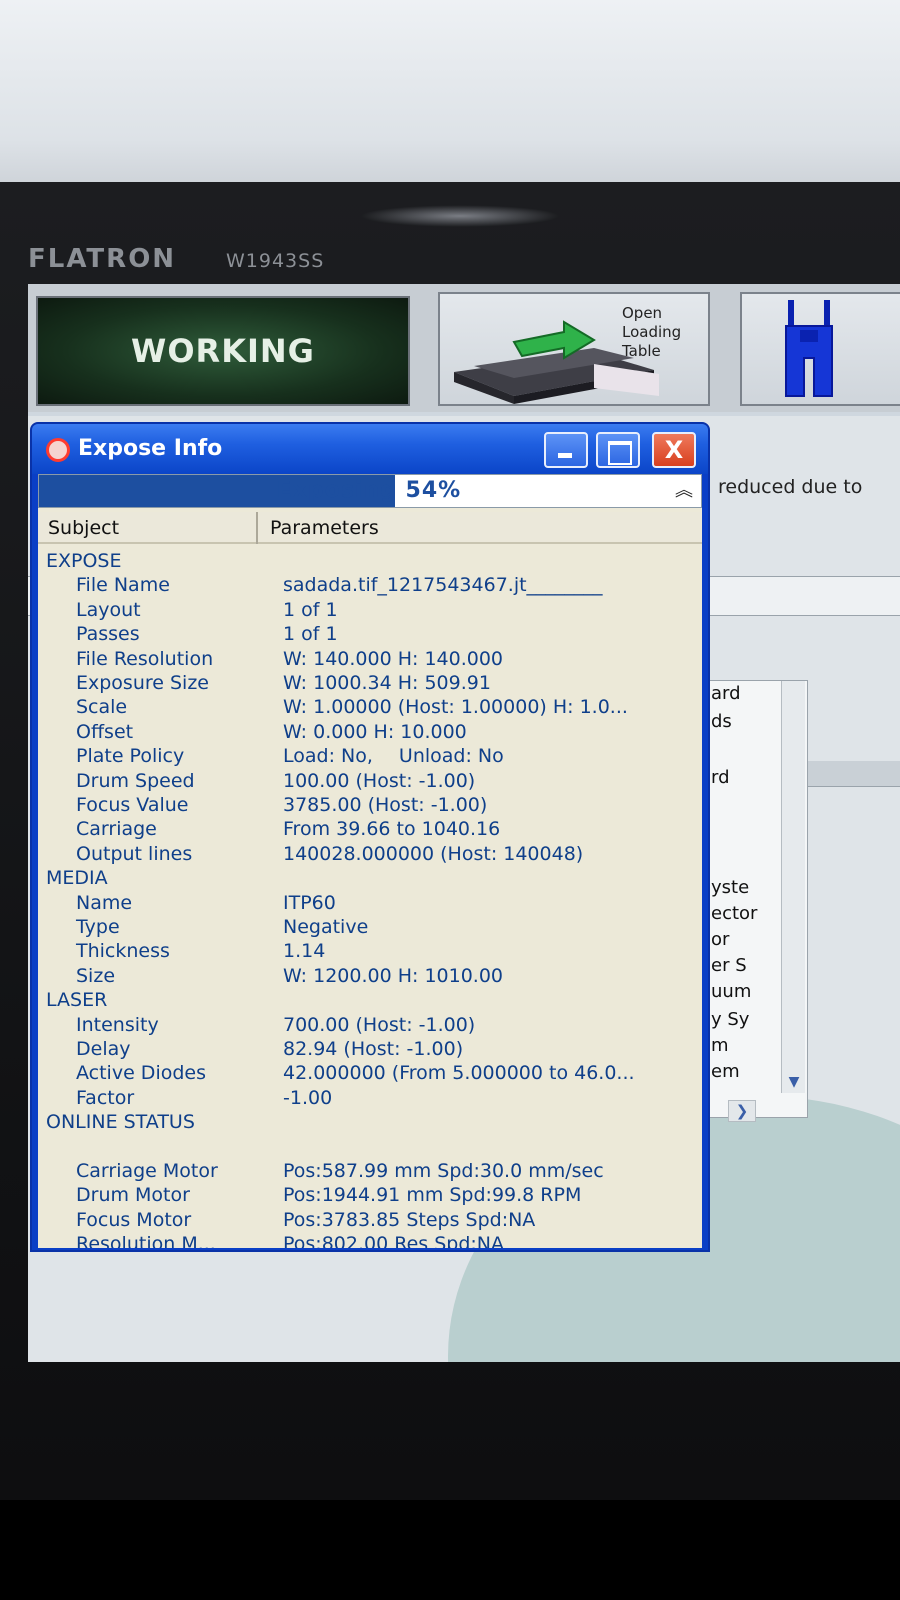 Image resolution: width=900 pixels, height=1600 pixels. What do you see at coordinates (370, 904) in the screenshot?
I see `table-row: Name ITP60` at bounding box center [370, 904].